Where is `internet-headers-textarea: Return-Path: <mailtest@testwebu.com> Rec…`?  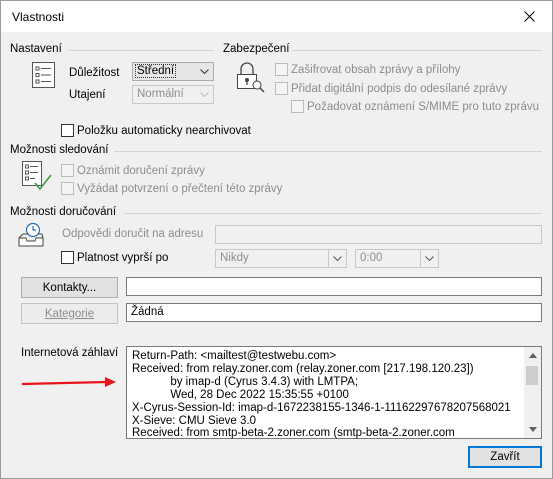
internet-headers-textarea: Return-Path: <mailtest@testwebu.com> Rec… is located at coordinates (334, 392).